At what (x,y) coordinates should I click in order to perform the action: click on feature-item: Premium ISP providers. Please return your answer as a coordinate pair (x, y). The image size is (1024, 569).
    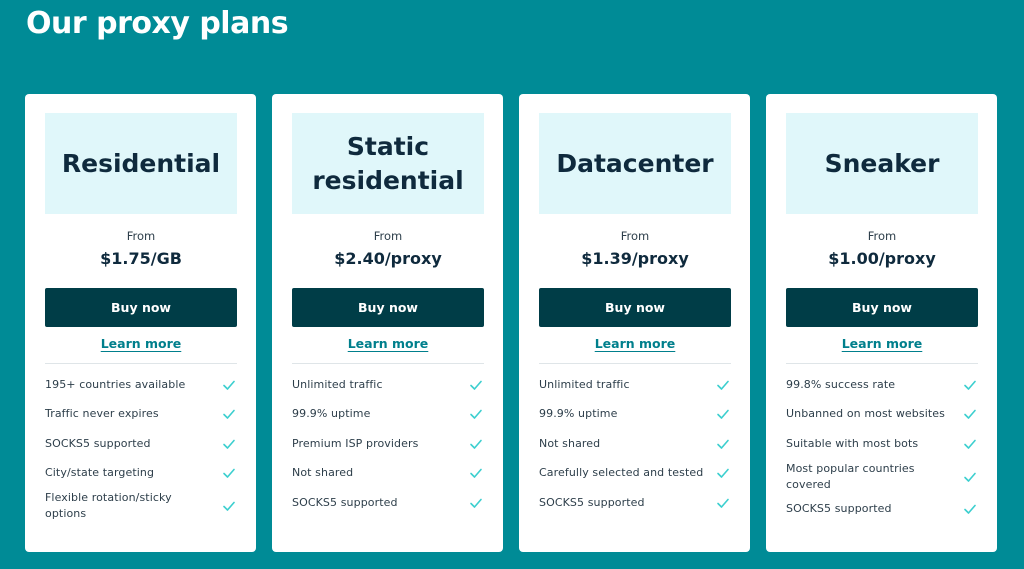
    Looking at the image, I should click on (388, 444).